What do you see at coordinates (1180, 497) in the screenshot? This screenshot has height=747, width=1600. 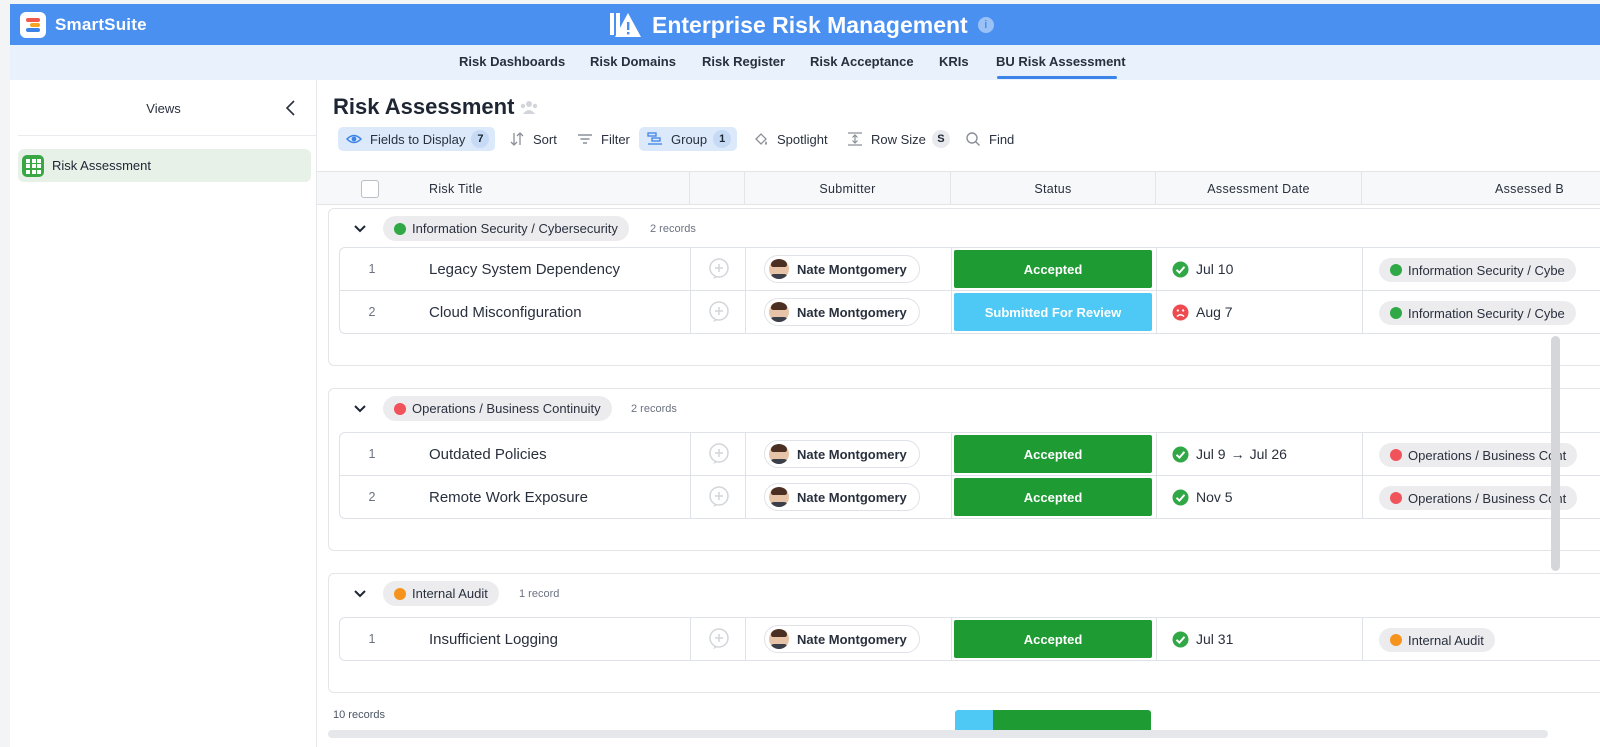 I see `check-circle-icon` at bounding box center [1180, 497].